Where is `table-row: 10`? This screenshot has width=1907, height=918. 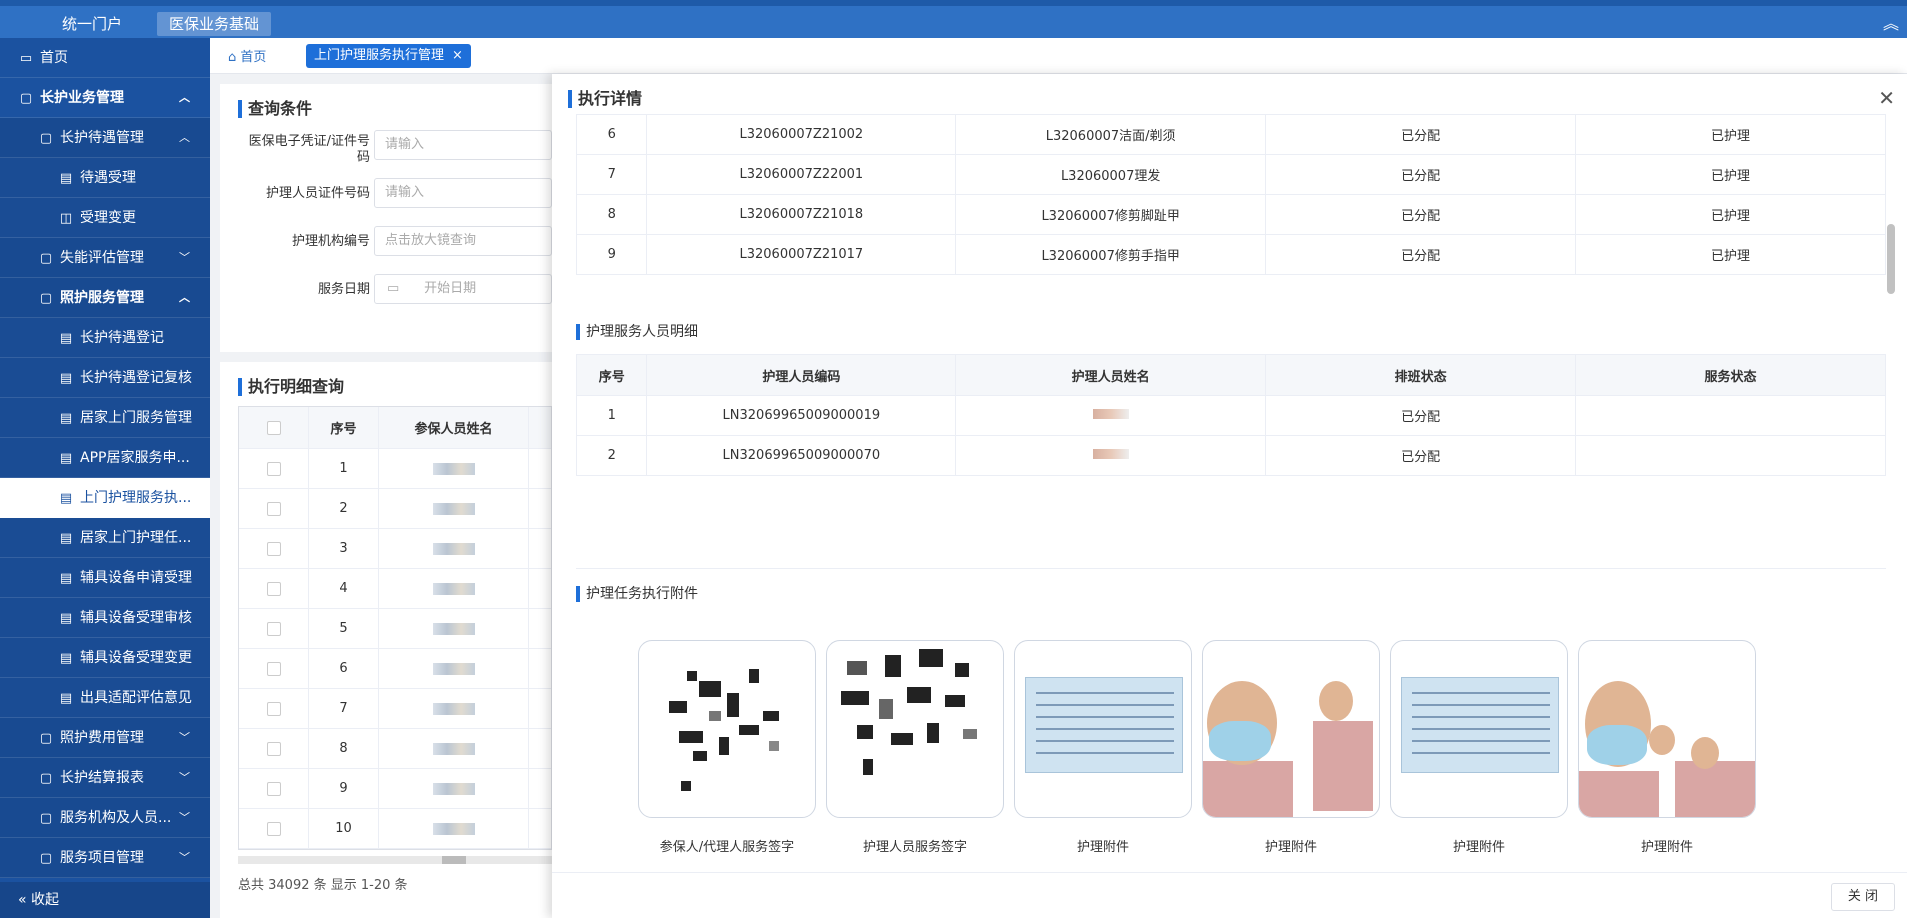
table-row: 10 is located at coordinates (395, 829).